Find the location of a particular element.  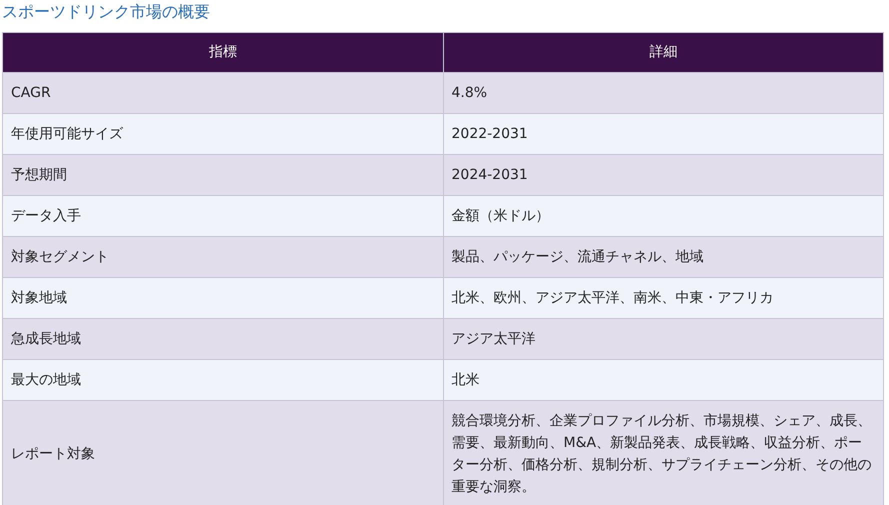

column-header: 指標 is located at coordinates (222, 52).